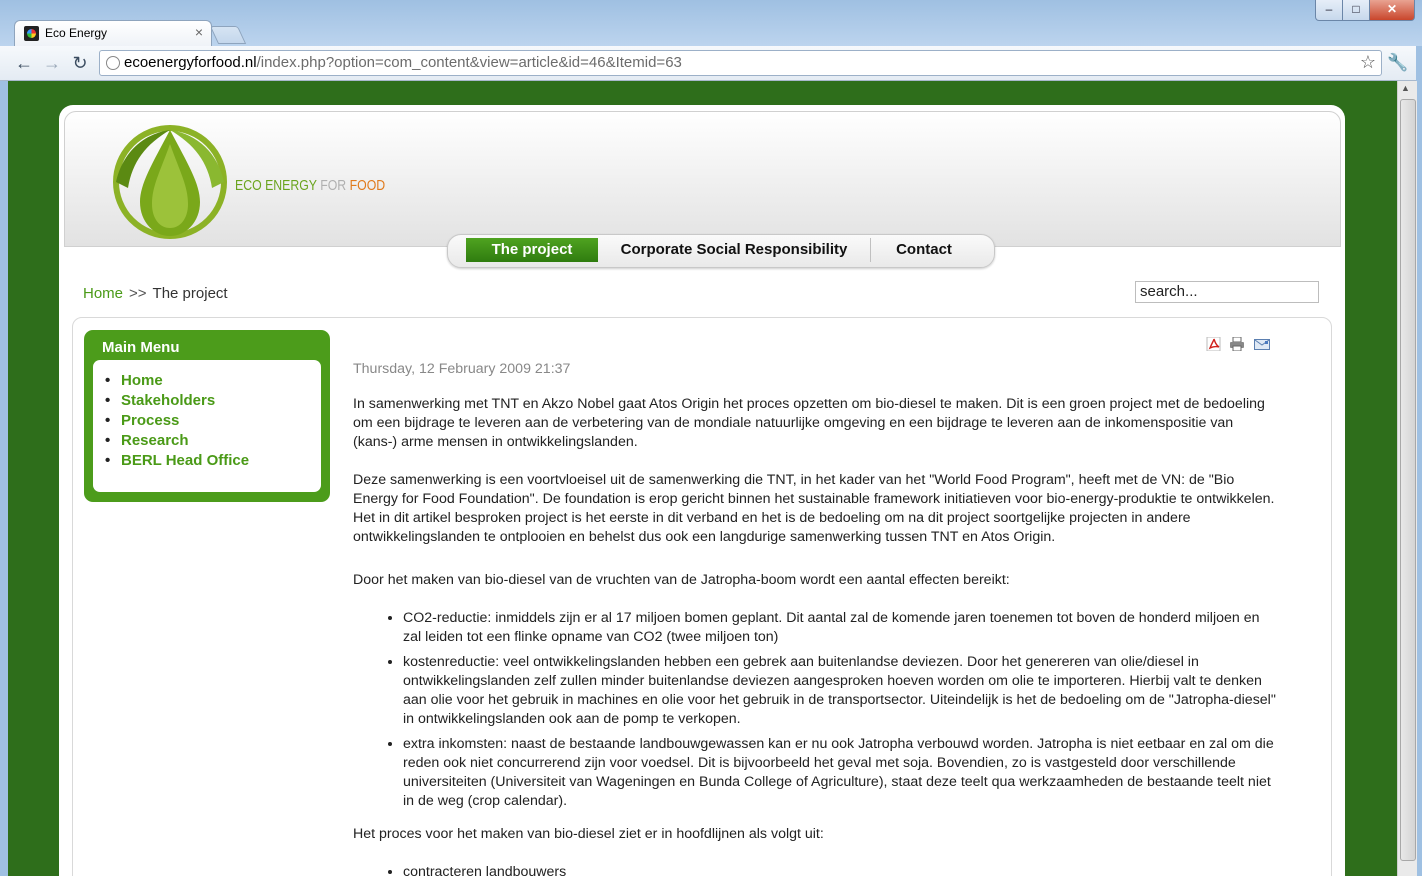 Image resolution: width=1422 pixels, height=876 pixels. Describe the element at coordinates (726, 23) in the screenshot. I see `background-window-ghost` at that location.